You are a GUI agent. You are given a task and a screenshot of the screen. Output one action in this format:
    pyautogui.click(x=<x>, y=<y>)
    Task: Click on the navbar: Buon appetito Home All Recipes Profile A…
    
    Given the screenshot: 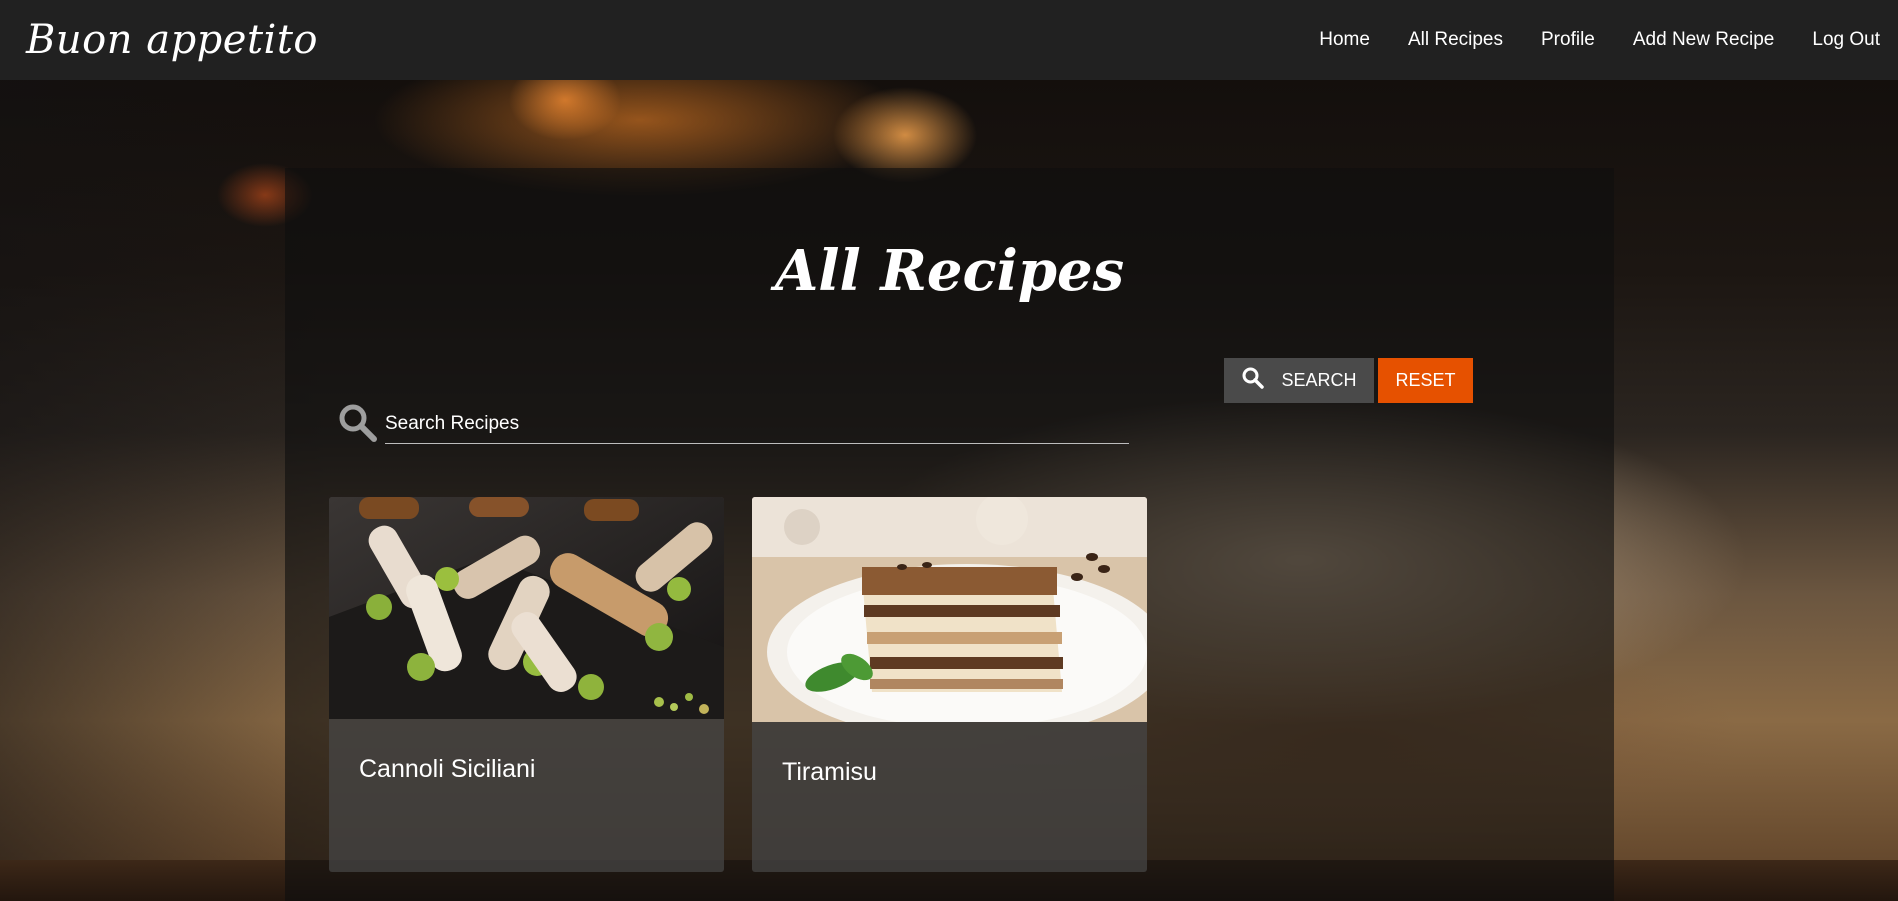 What is the action you would take?
    pyautogui.click(x=949, y=40)
    